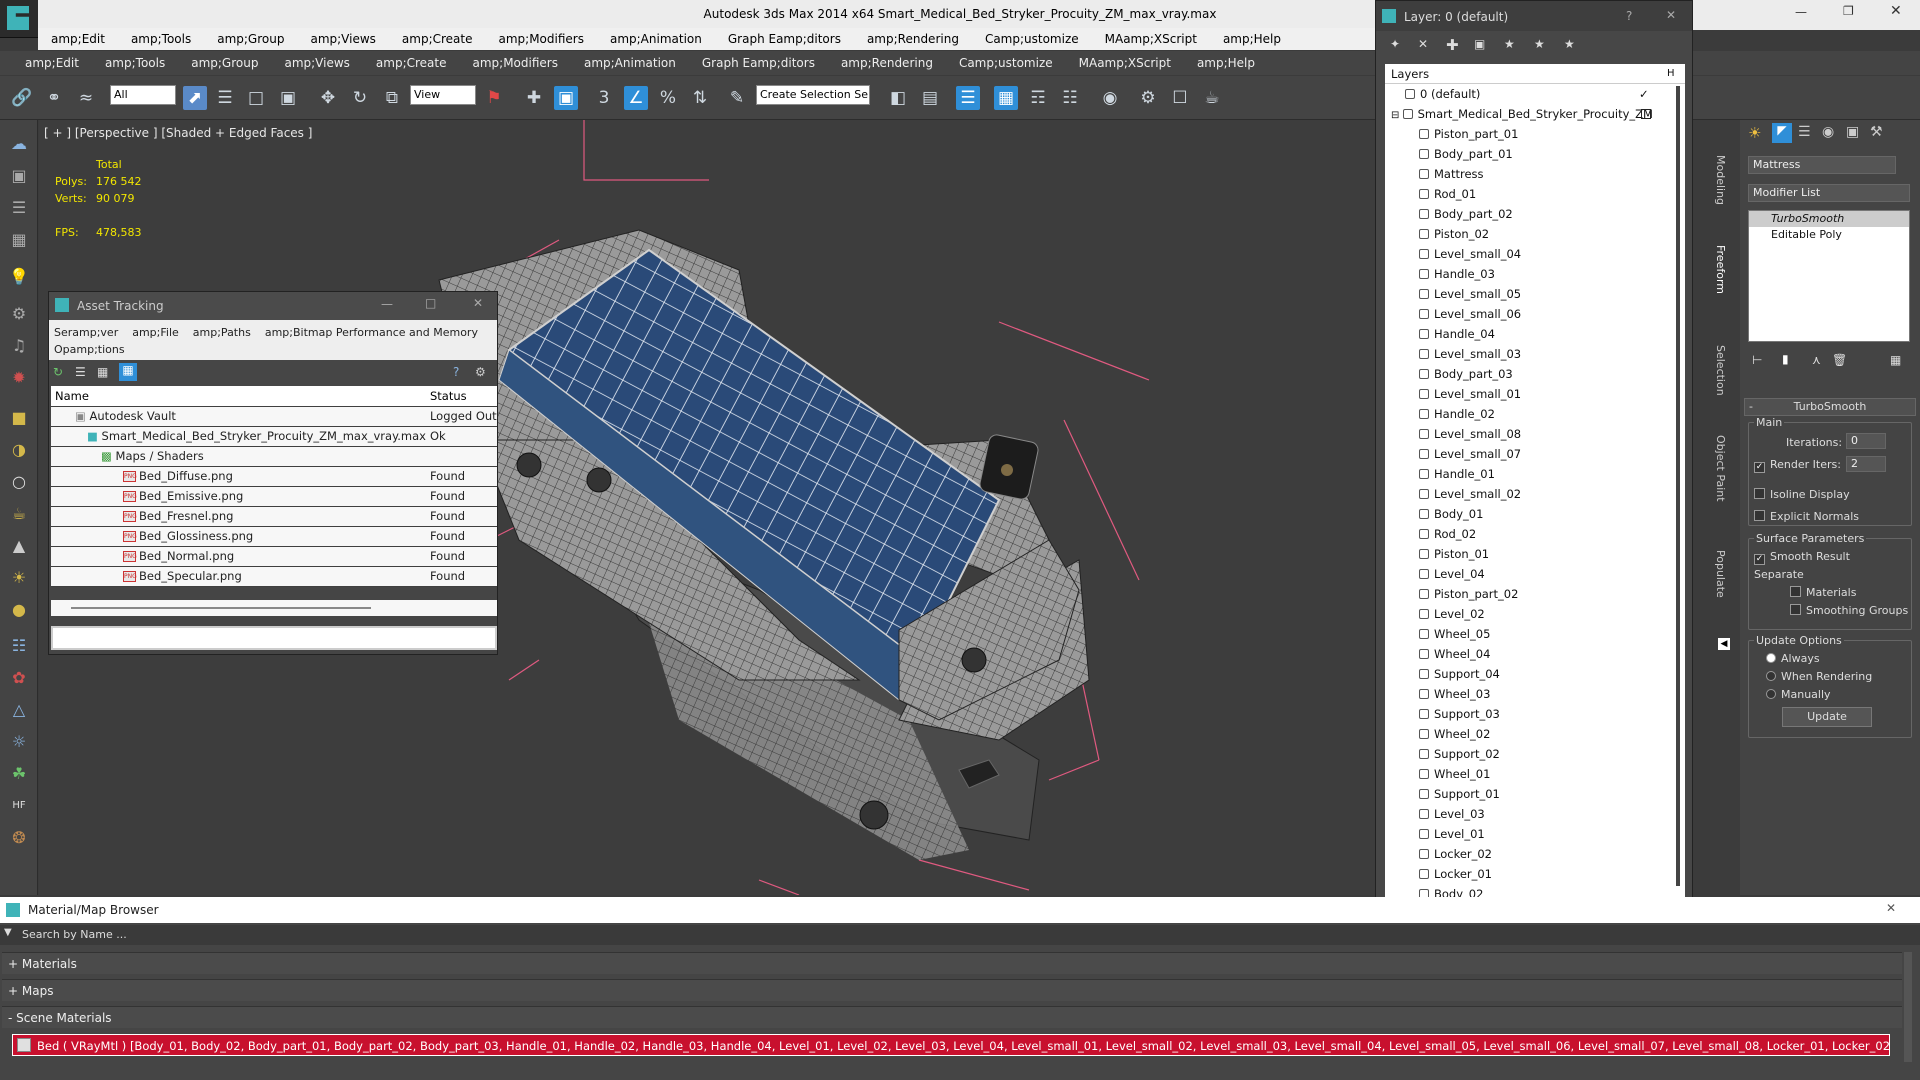  I want to click on when-rendering-radio, so click(1771, 676).